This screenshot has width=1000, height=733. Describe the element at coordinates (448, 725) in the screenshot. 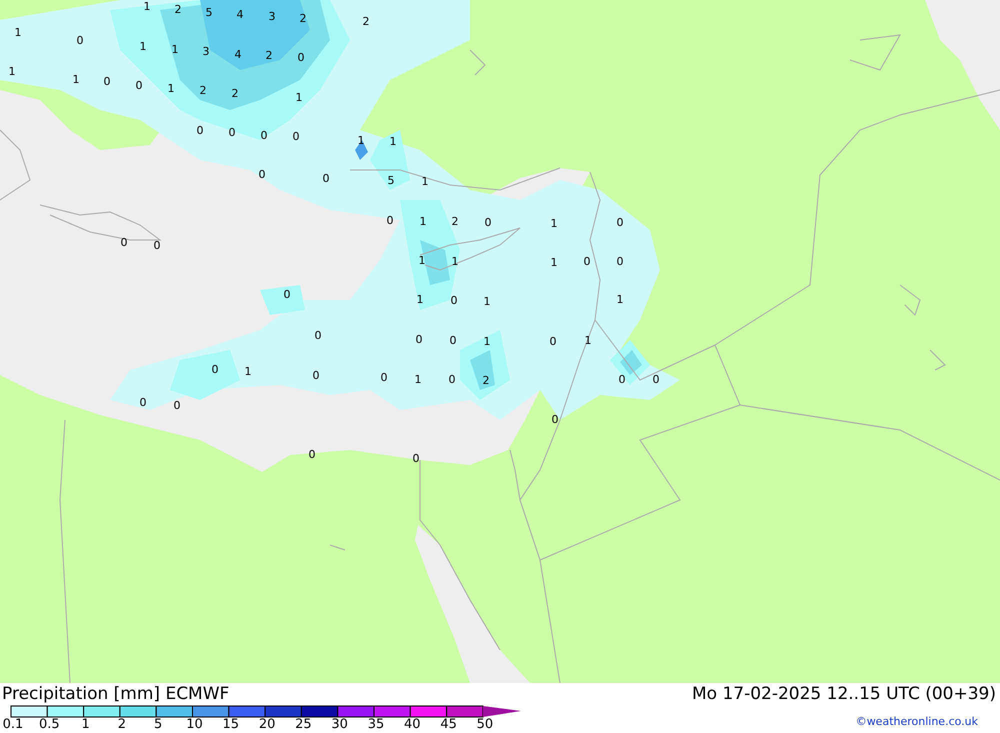

I see `legend-label: 45` at that location.